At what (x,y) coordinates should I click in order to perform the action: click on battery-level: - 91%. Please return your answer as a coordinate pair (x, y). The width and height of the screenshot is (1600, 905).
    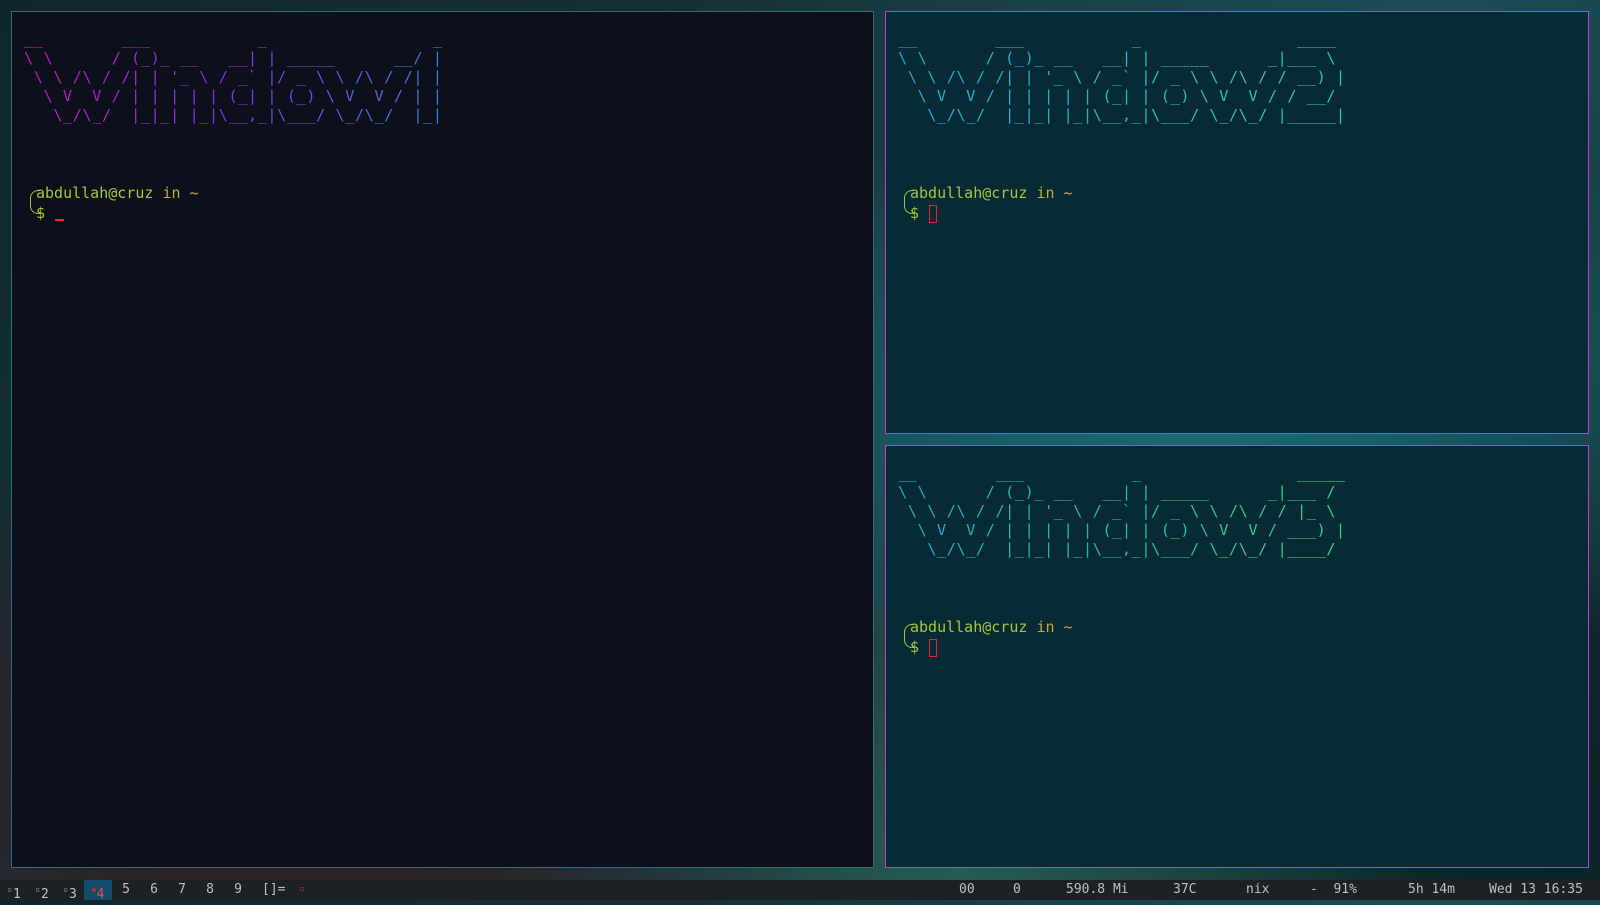
    Looking at the image, I should click on (1333, 889).